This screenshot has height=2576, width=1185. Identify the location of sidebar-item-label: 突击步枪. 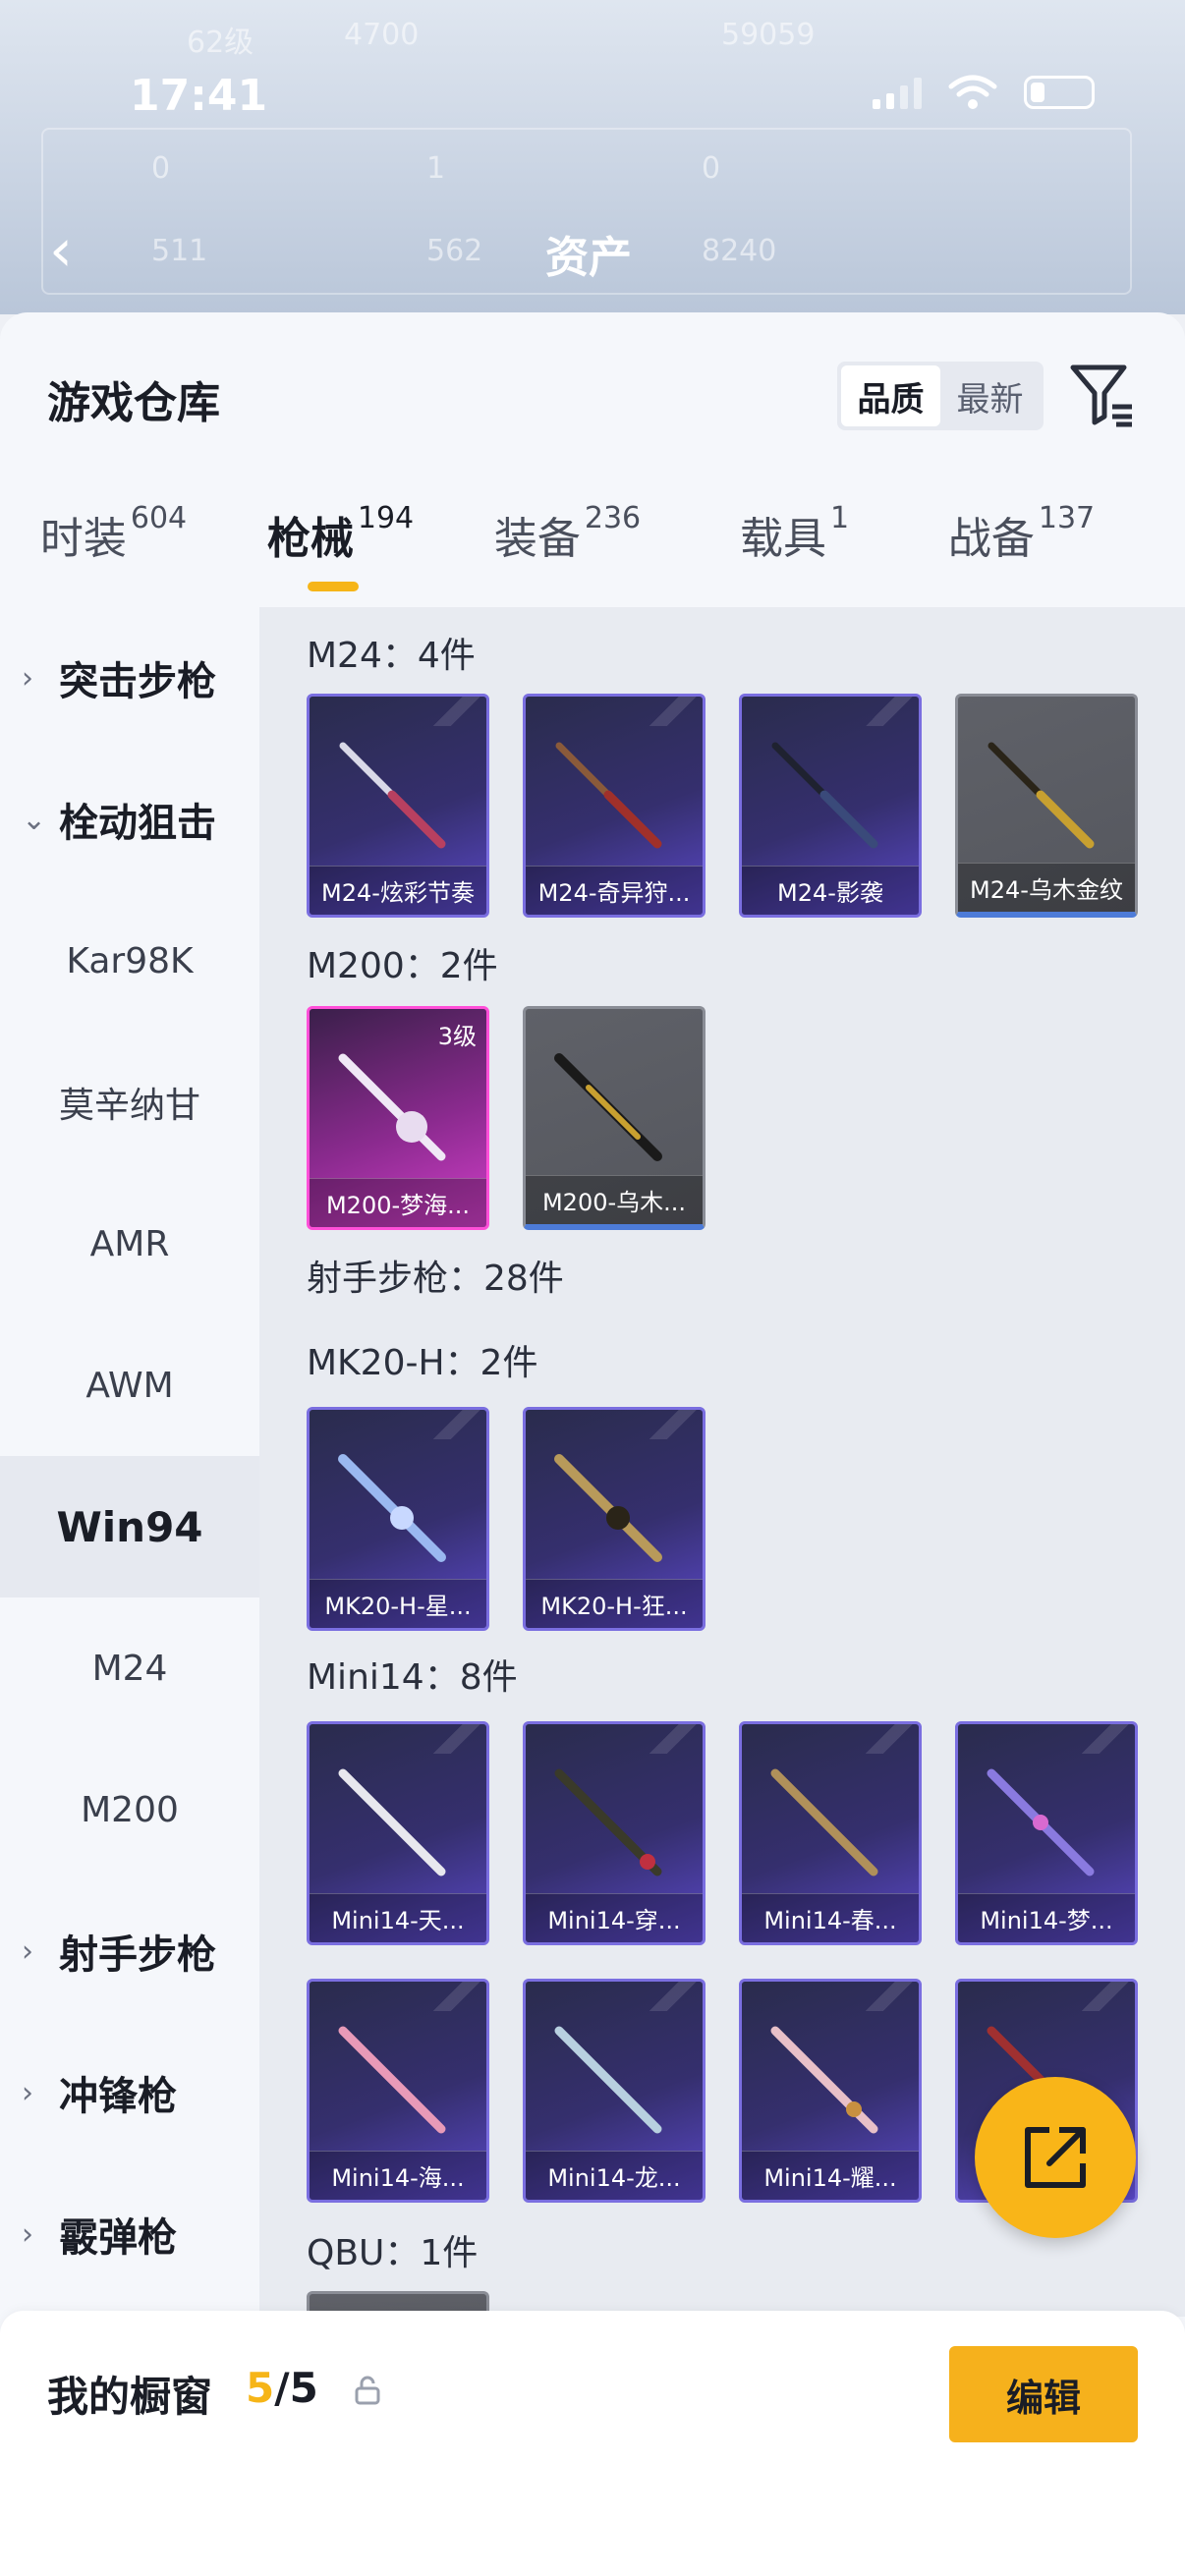
(137, 681).